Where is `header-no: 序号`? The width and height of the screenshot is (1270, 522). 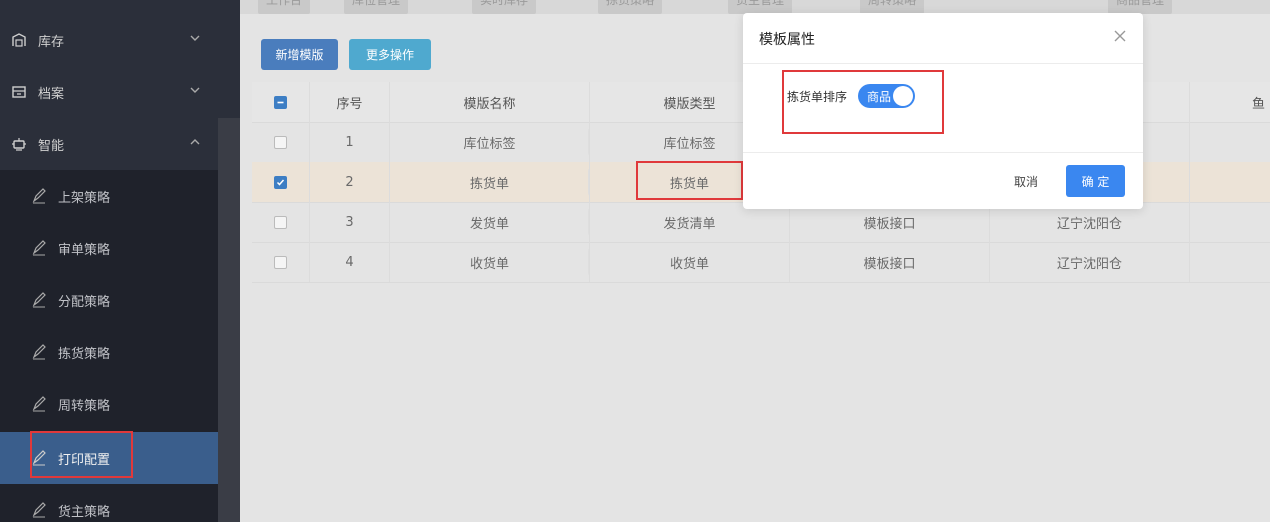 header-no: 序号 is located at coordinates (350, 102).